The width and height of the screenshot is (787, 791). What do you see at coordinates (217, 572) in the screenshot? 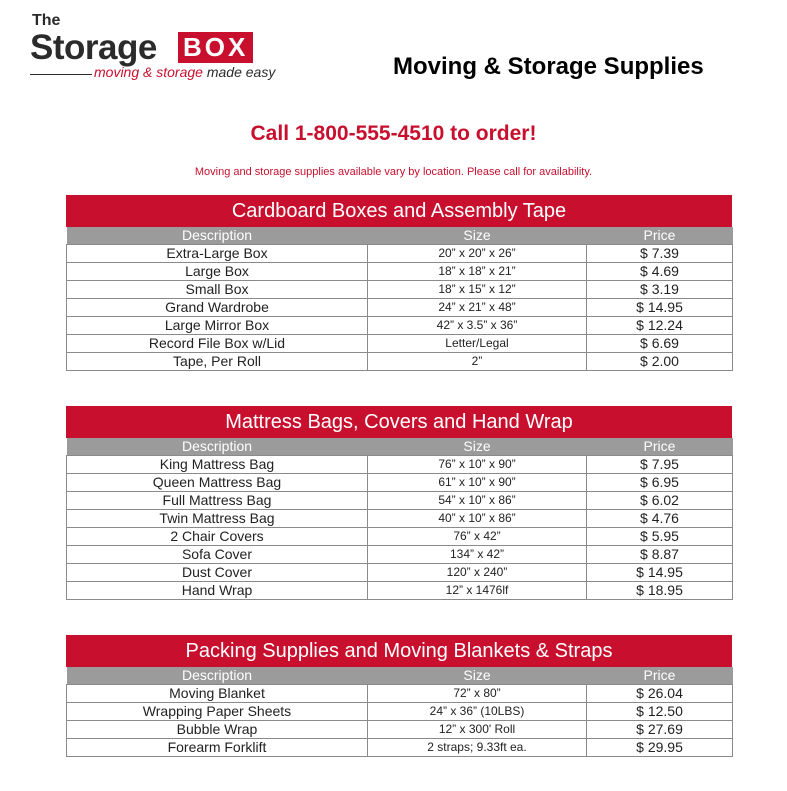
I see `item-description: Dust Cover` at bounding box center [217, 572].